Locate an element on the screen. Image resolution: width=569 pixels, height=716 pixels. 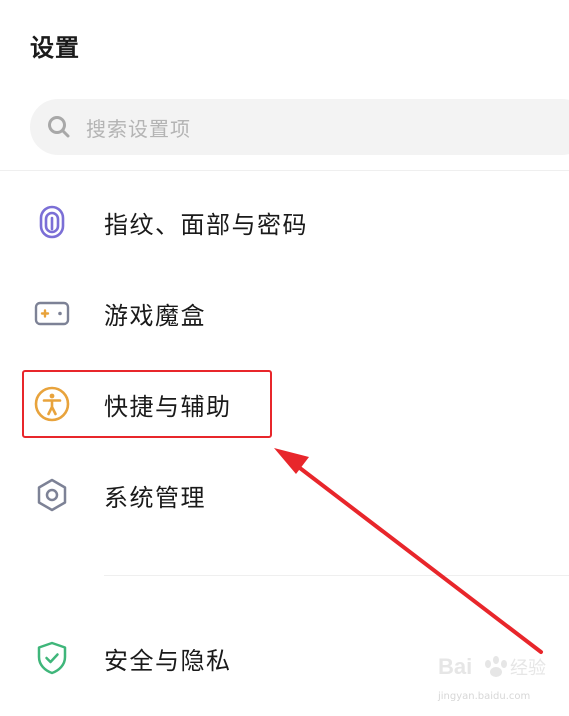
annotation-arrow is located at coordinates (408, 551).